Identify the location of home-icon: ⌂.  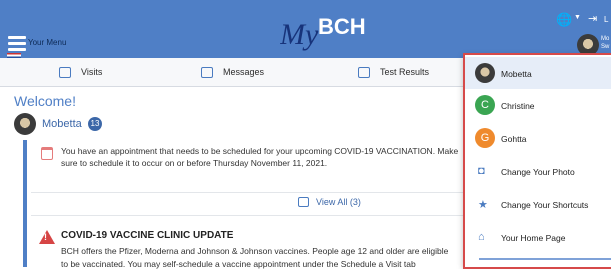
(481, 237).